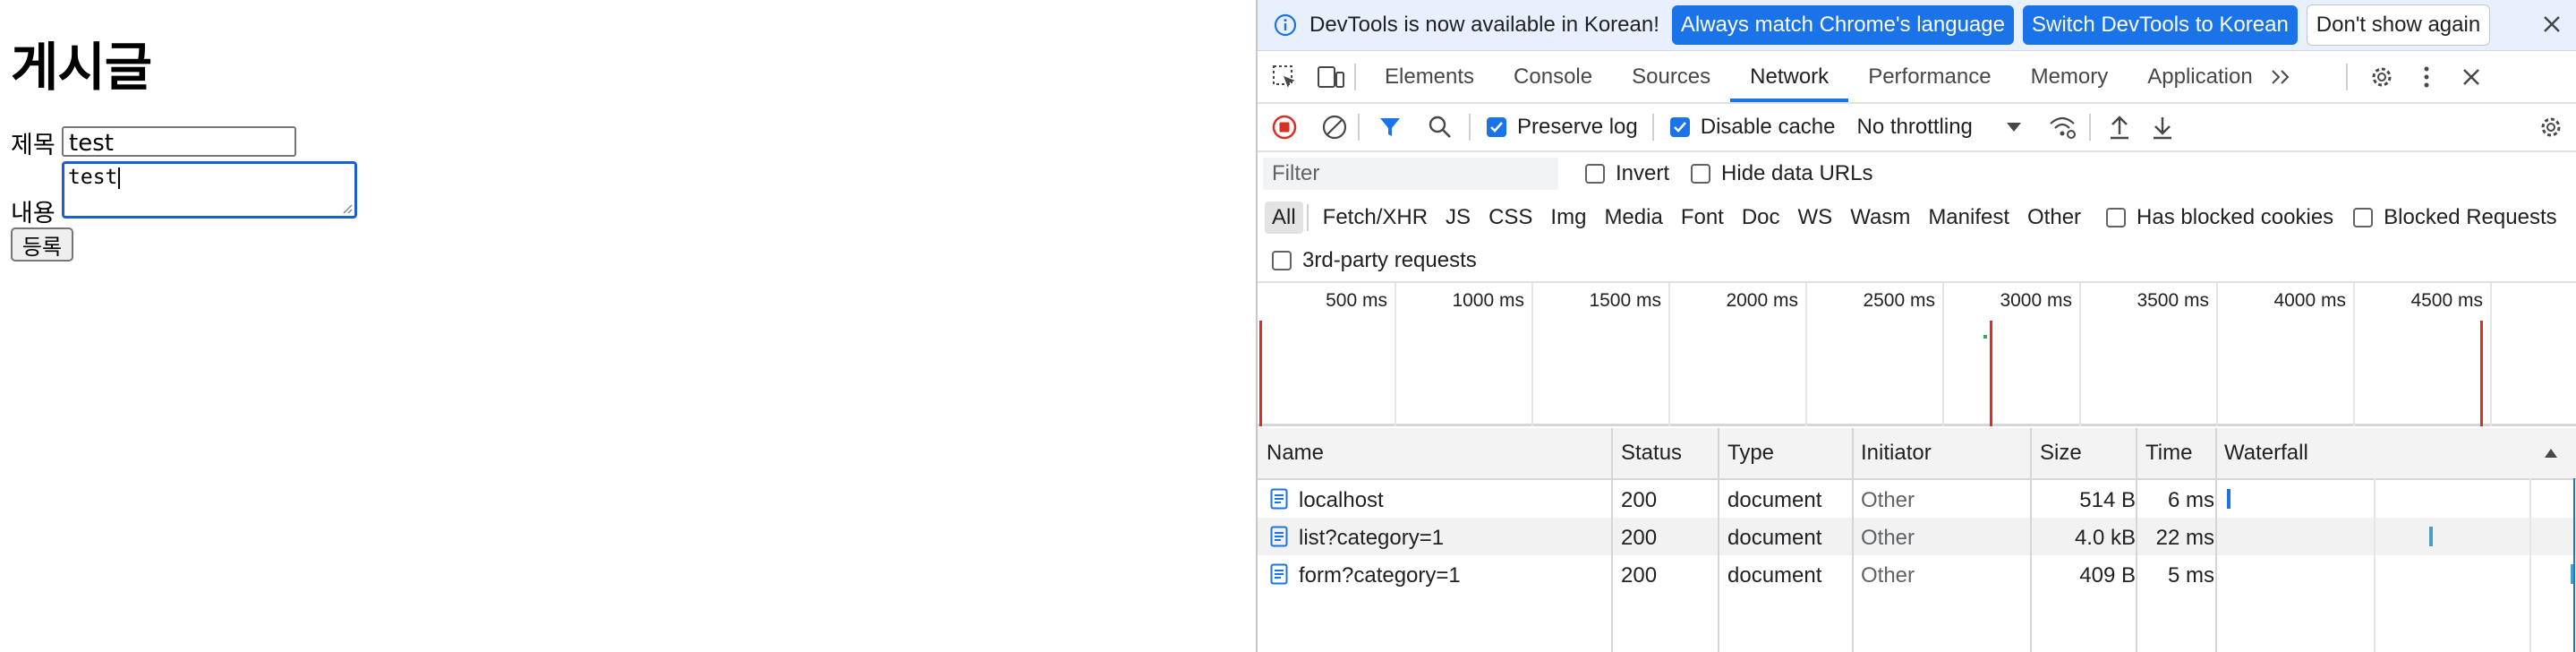  Describe the element at coordinates (1390, 127) in the screenshot. I see `filter-icon` at that location.